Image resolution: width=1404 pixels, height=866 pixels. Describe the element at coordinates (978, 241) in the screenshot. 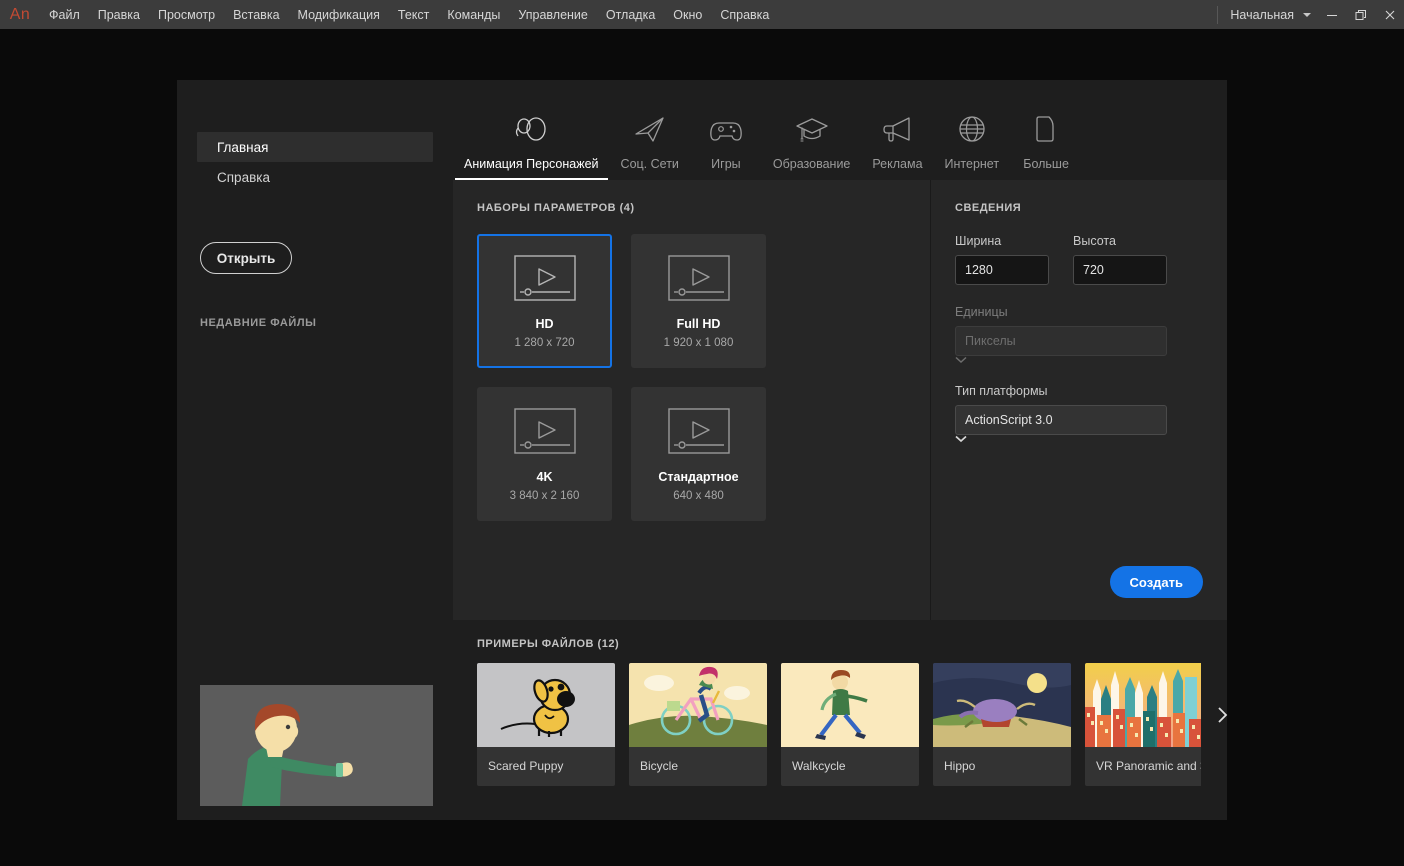

I see `width-label: Ширина` at that location.